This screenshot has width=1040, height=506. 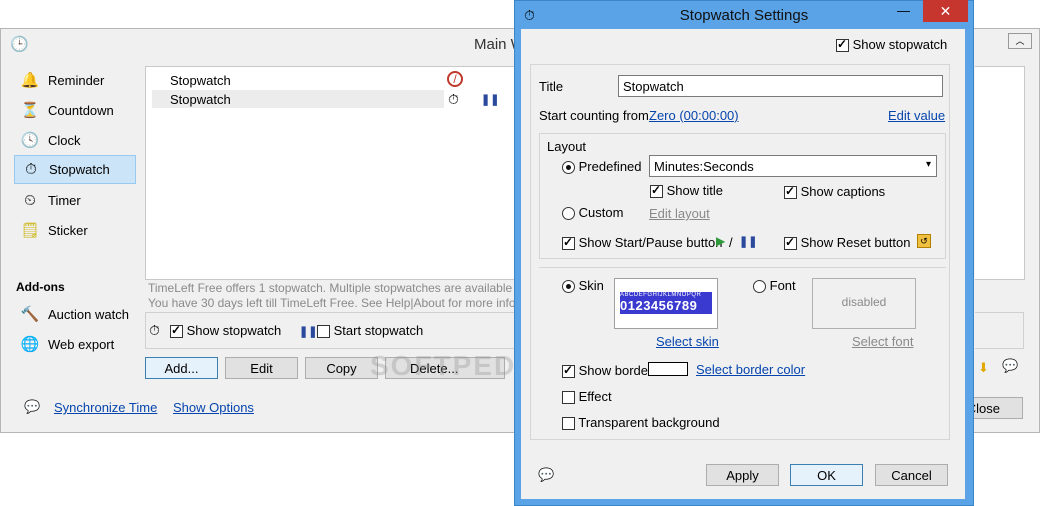 What do you see at coordinates (826, 475) in the screenshot?
I see `ok-button: OK` at bounding box center [826, 475].